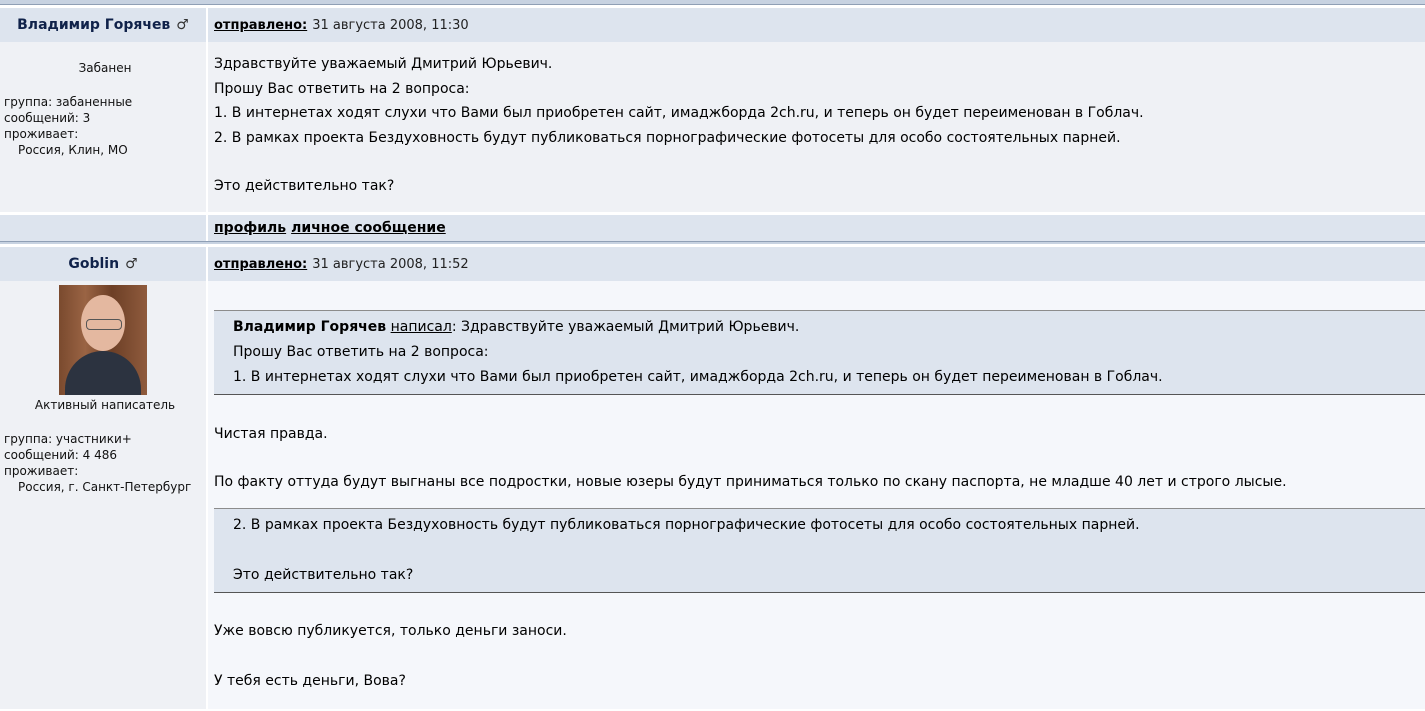 The image size is (1425, 711). I want to click on user-location: Россия, г. Санкт-Петербург, so click(105, 487).